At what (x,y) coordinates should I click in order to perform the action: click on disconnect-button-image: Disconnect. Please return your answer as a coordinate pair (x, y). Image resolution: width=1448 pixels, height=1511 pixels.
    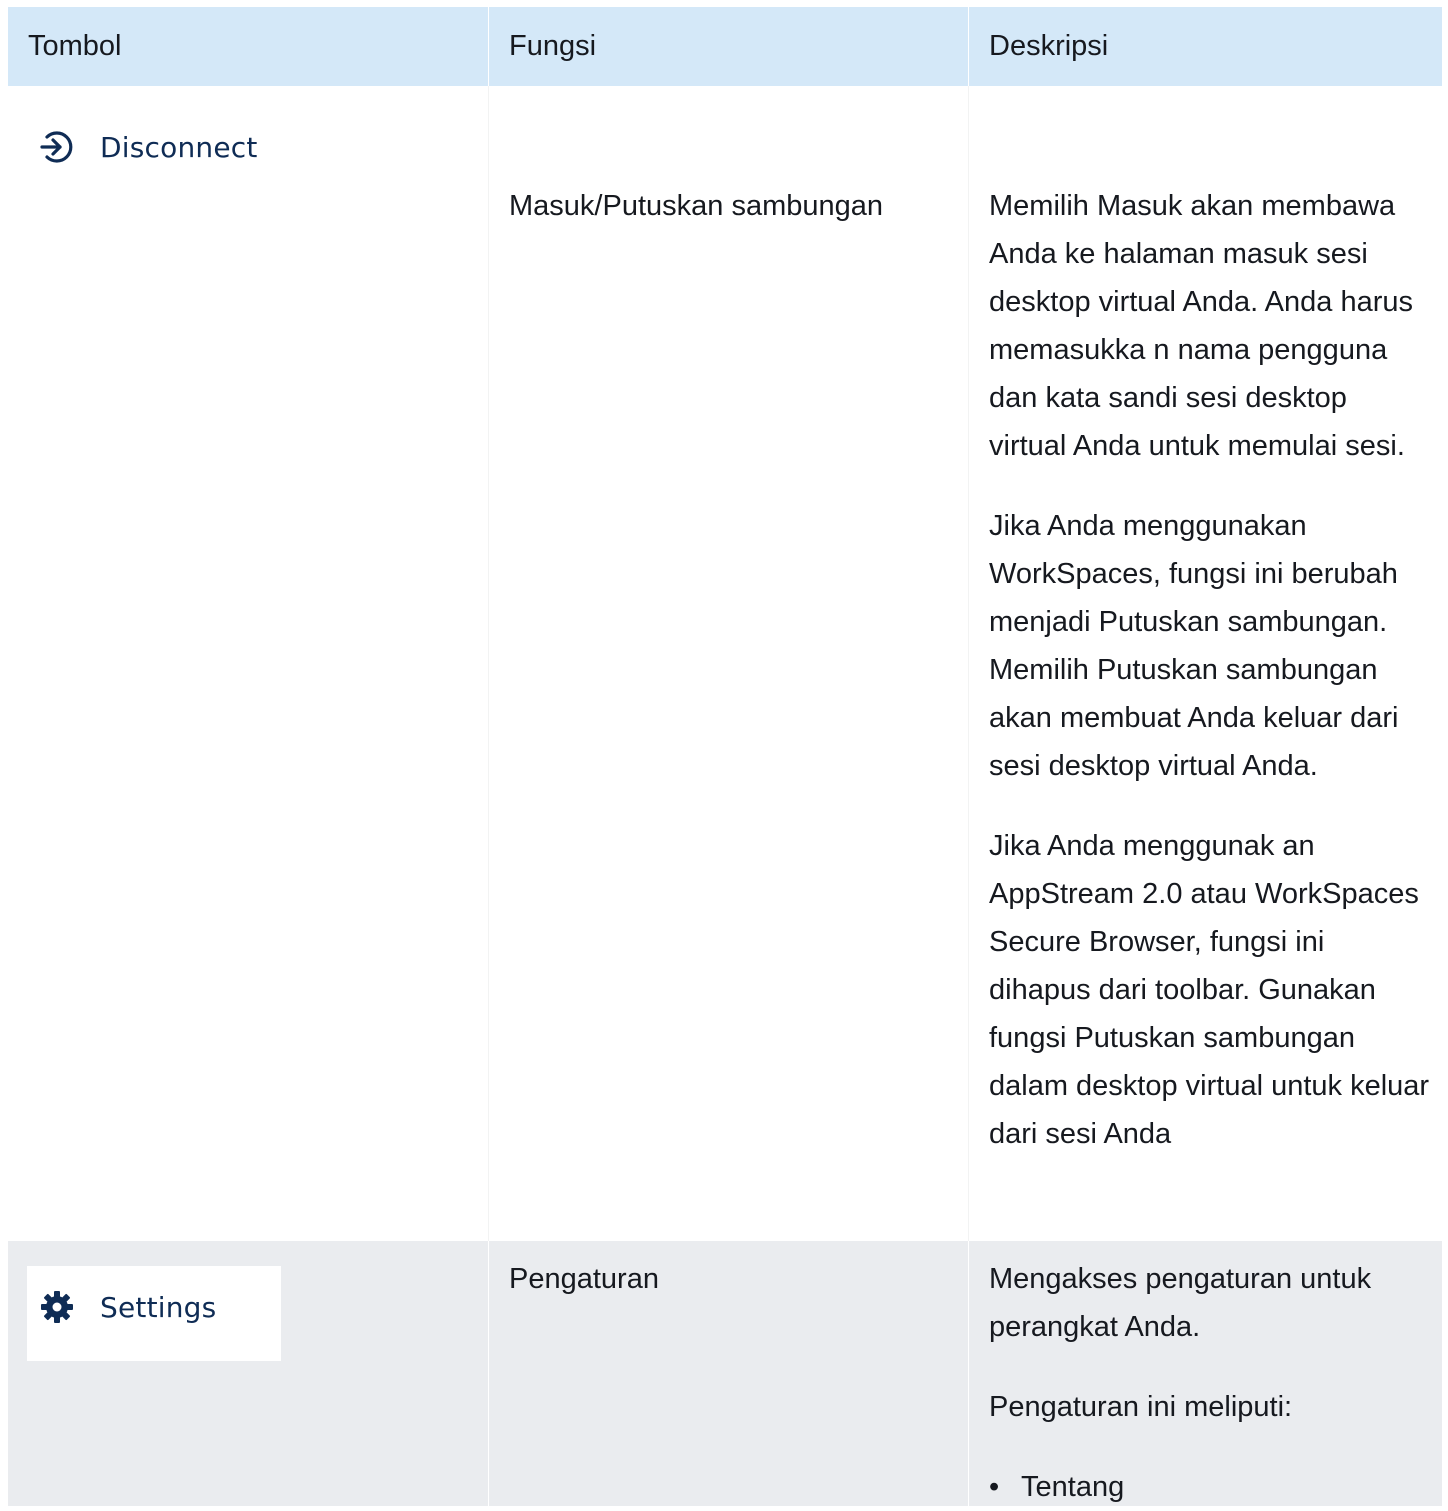
    Looking at the image, I should click on (148, 147).